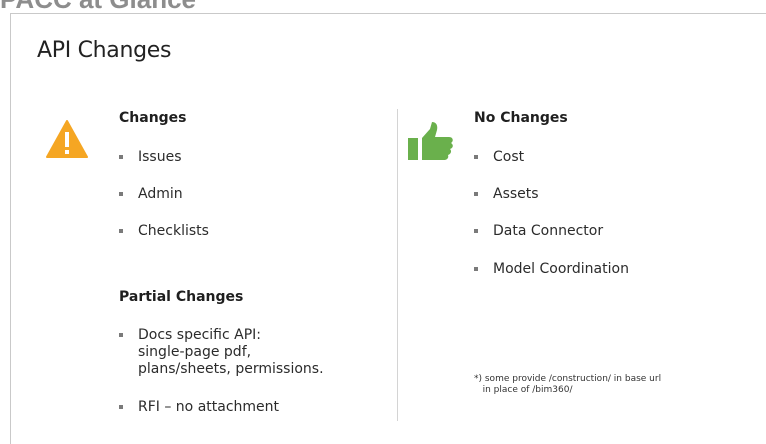  What do you see at coordinates (104, 50) in the screenshot?
I see `slide-title: API Changes` at bounding box center [104, 50].